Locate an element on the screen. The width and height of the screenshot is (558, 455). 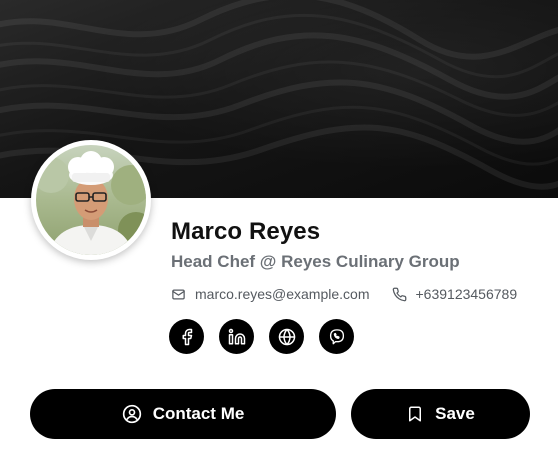
contact-info: marco.reyes@example.com +639123456789 is located at coordinates (344, 294).